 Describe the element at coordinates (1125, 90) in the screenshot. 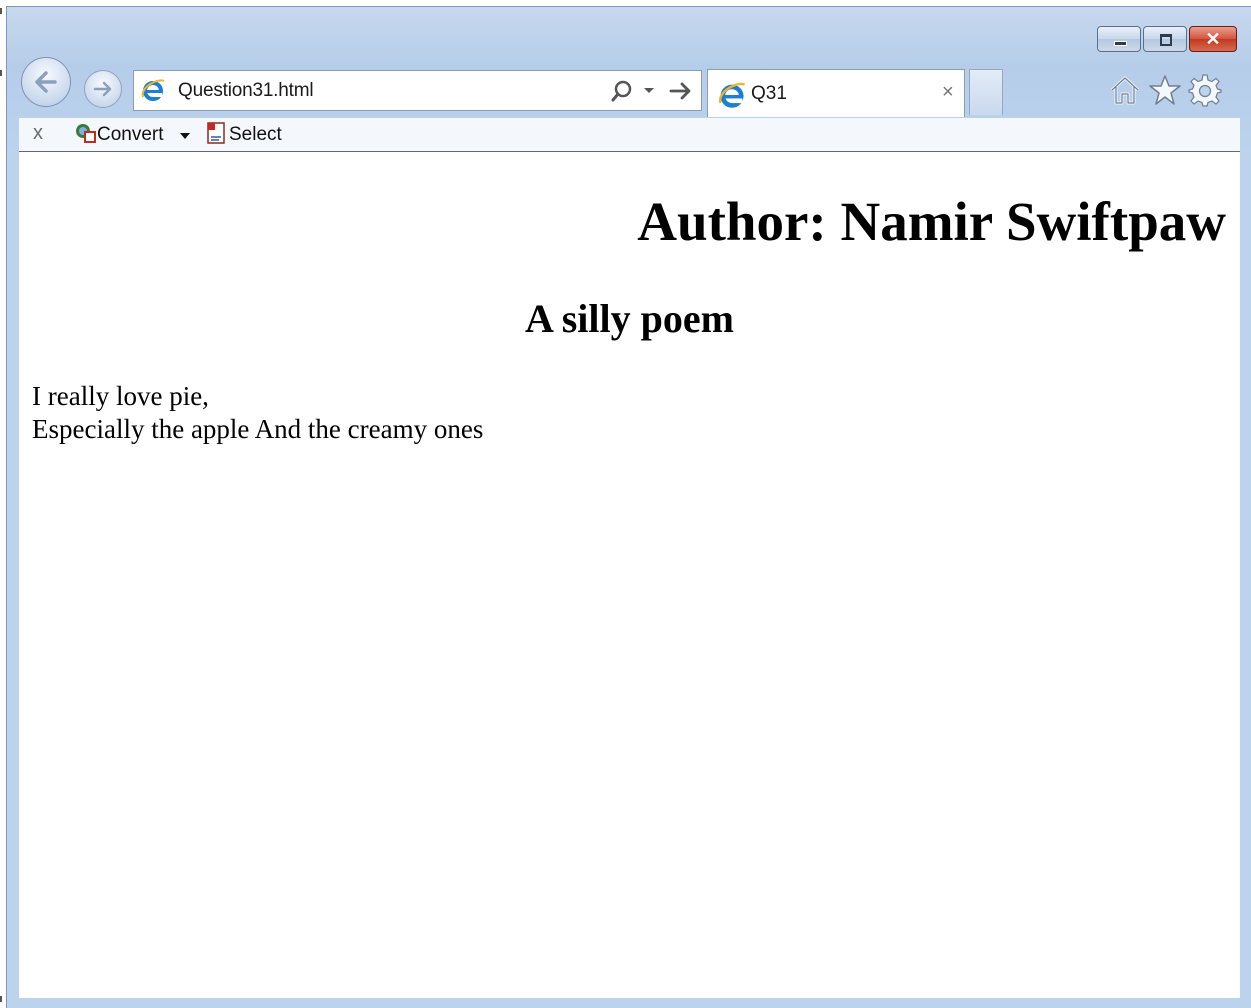

I see `home-icon` at that location.